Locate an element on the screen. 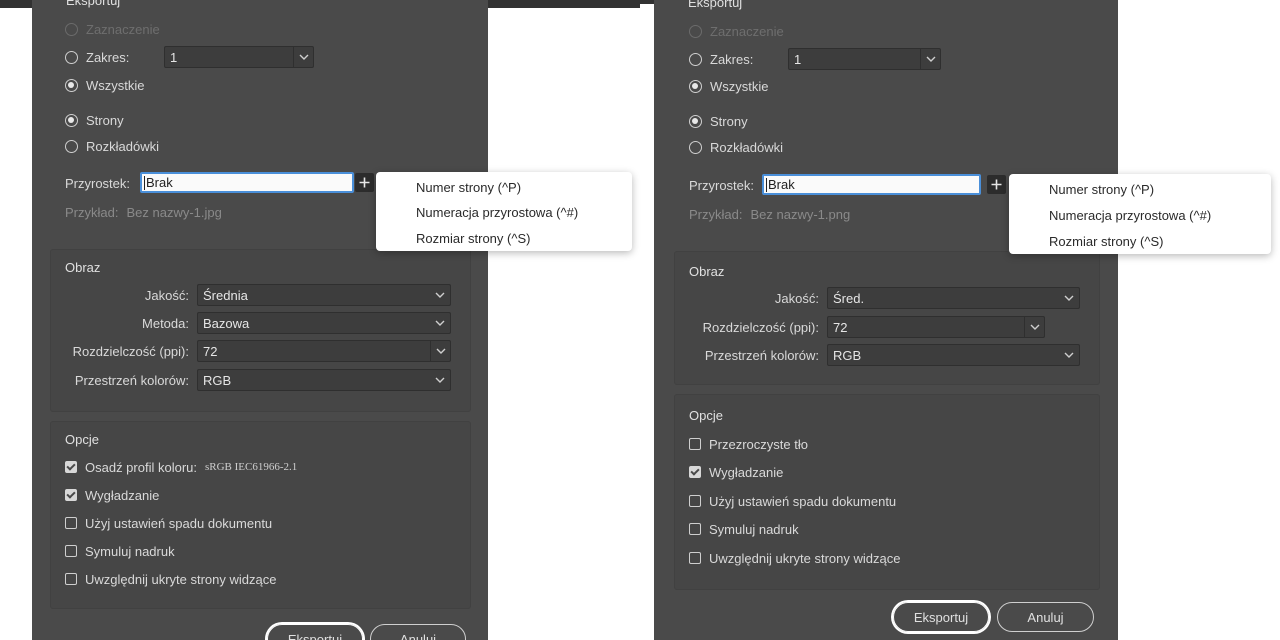  section-title: Opcje is located at coordinates (82, 439).